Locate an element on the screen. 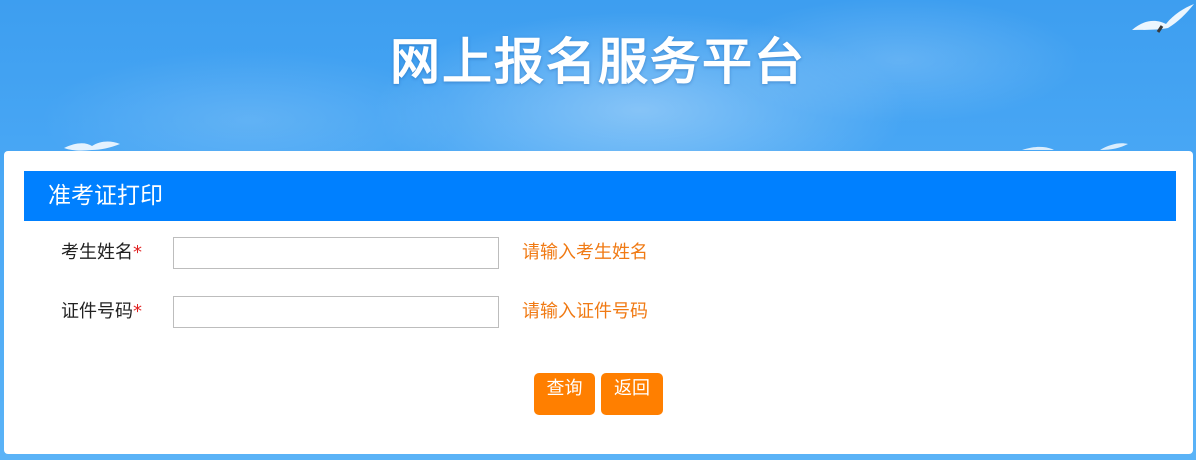 Image resolution: width=1196 pixels, height=460 pixels. candidate-name-input is located at coordinates (336, 253).